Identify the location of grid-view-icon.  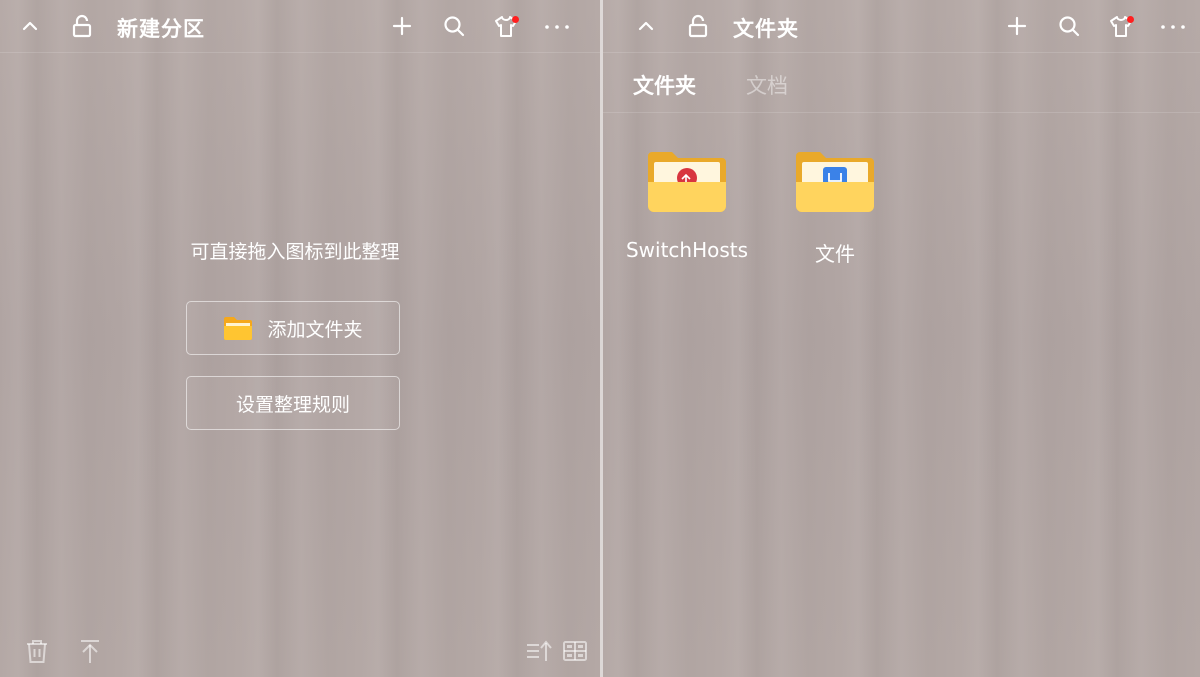
(575, 651).